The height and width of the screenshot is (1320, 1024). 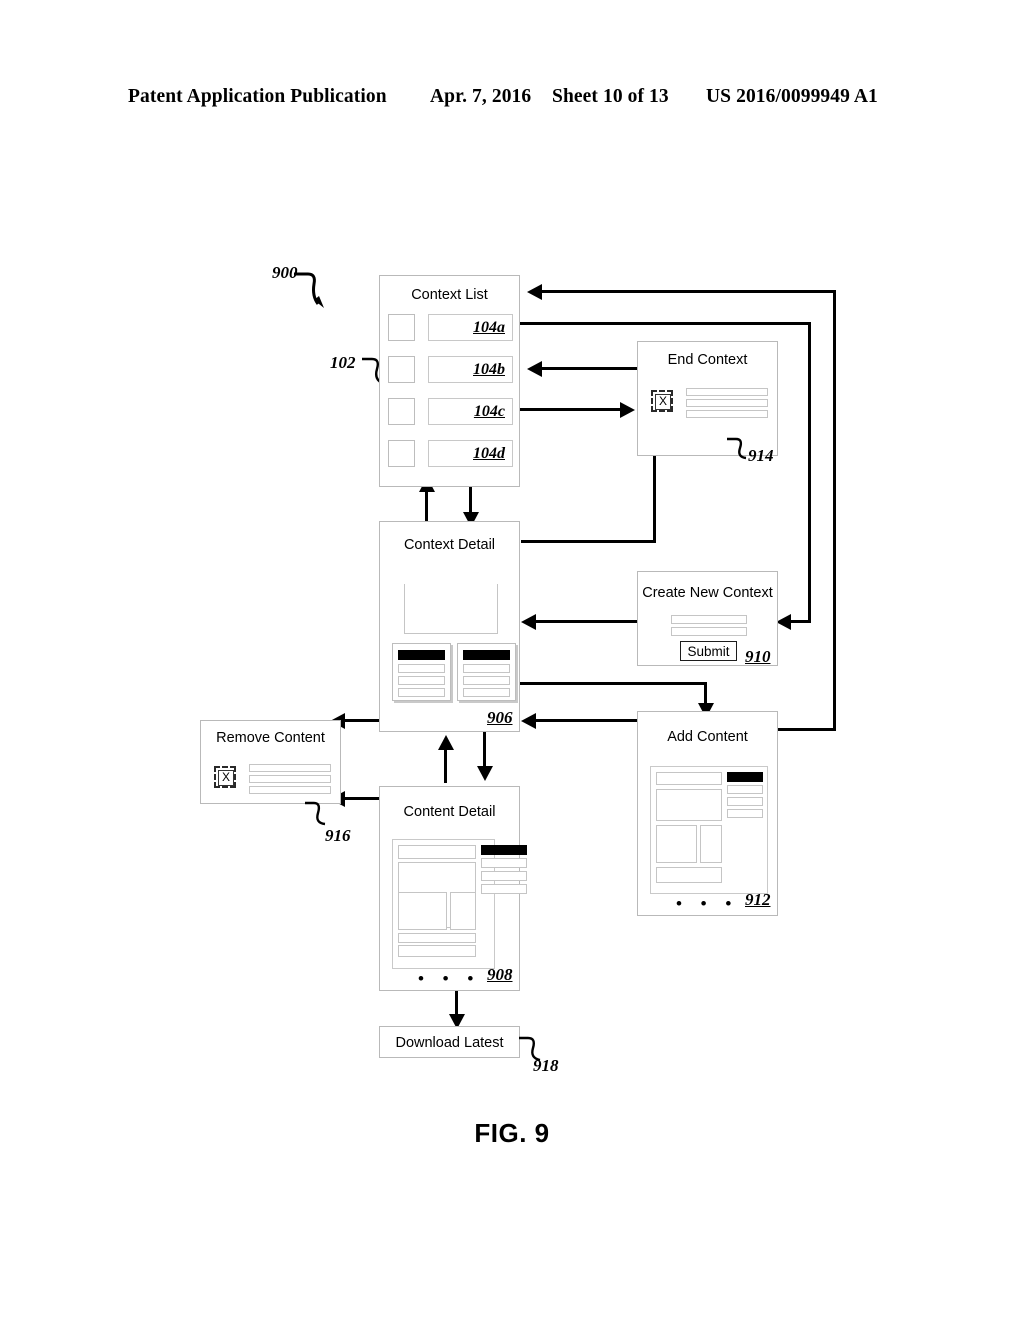 I want to click on connector-endcontext-bottom-vertical, so click(x=654, y=491).